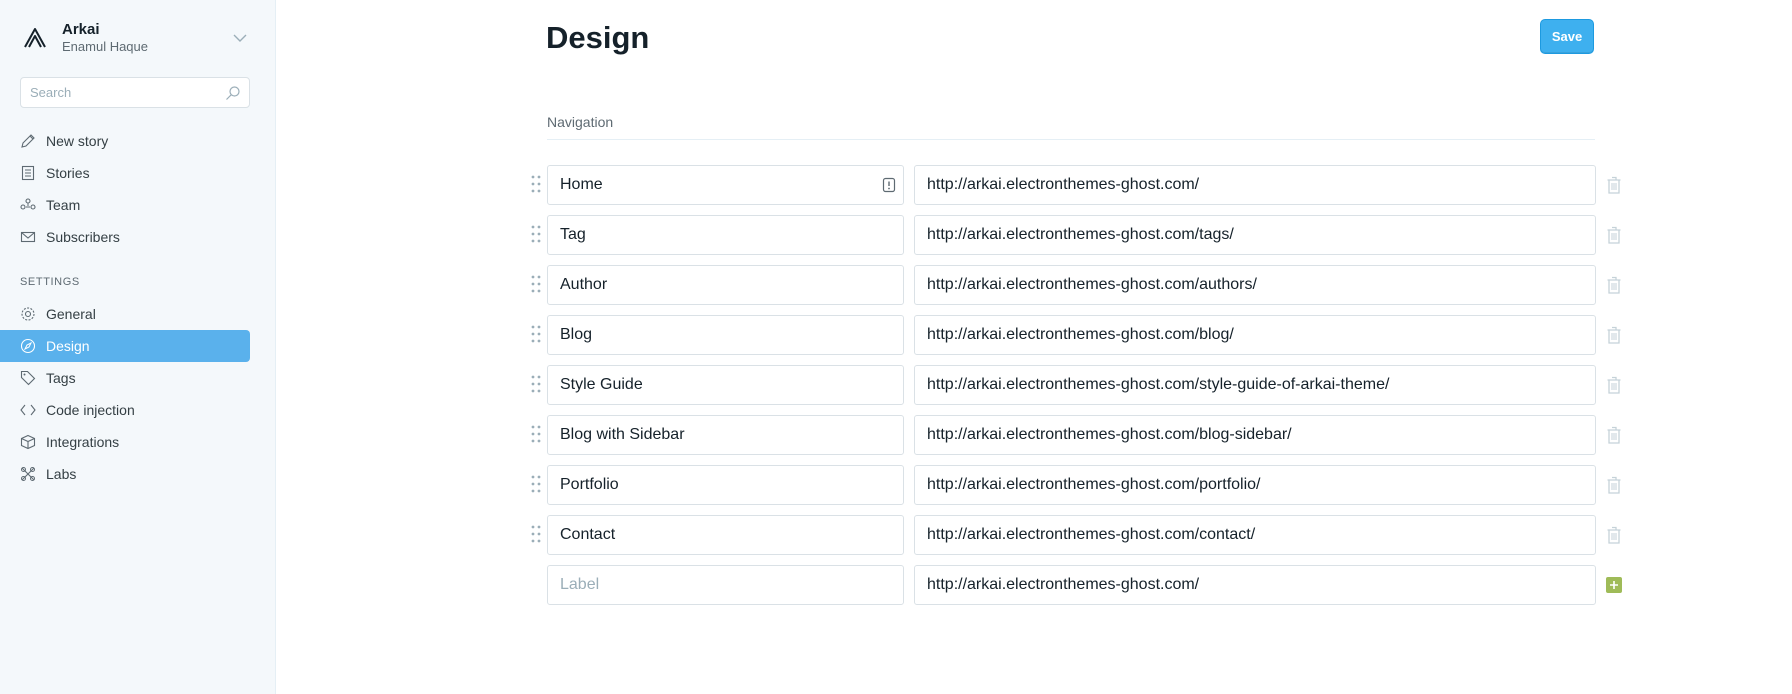 This screenshot has height=694, width=1792. I want to click on sidebar-item-label: Labs, so click(61, 474).